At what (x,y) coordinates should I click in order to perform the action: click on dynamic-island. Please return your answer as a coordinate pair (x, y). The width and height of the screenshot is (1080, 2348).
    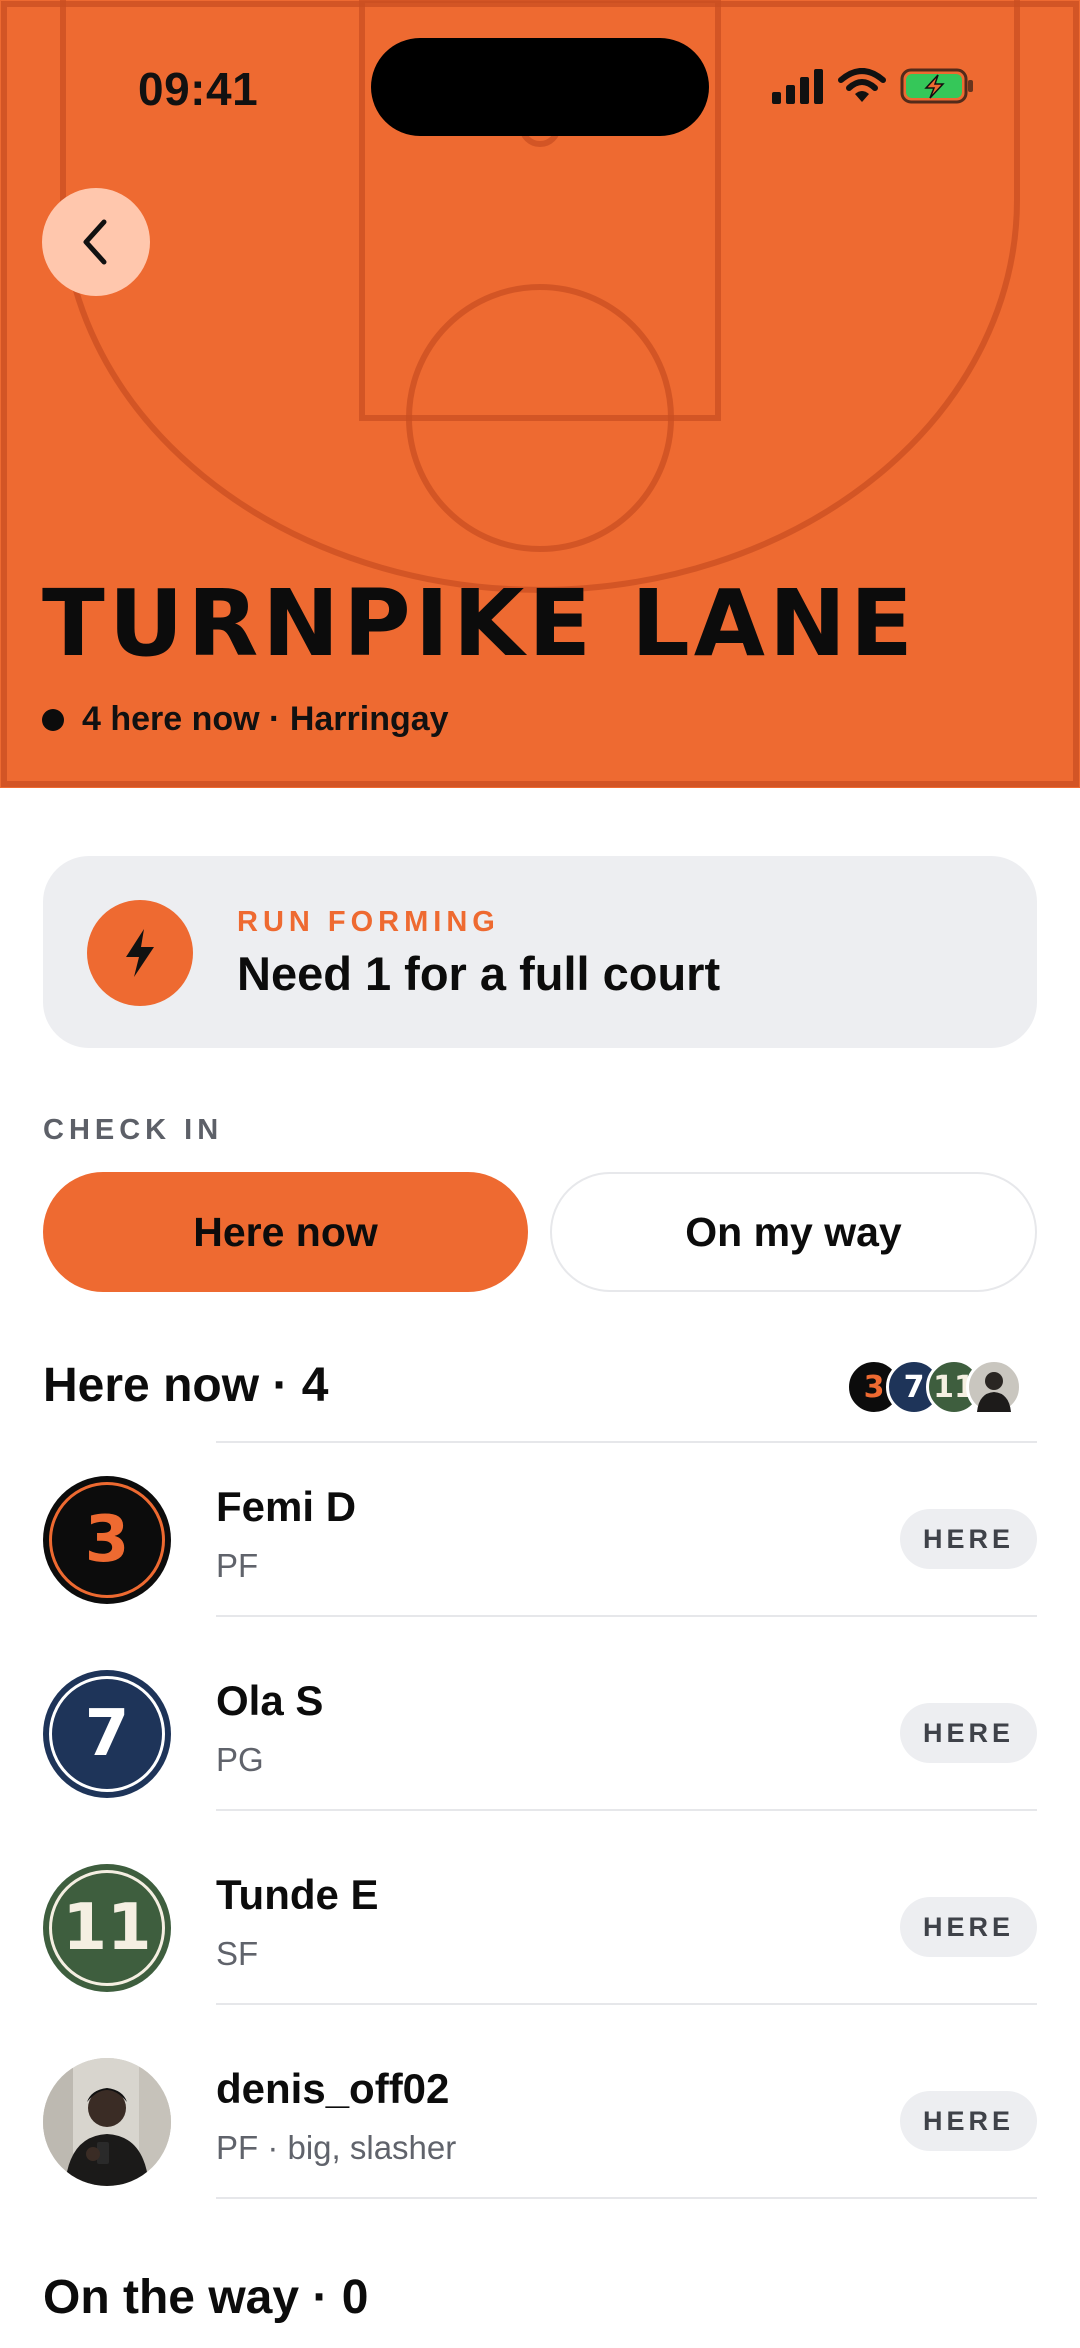
    Looking at the image, I should click on (540, 87).